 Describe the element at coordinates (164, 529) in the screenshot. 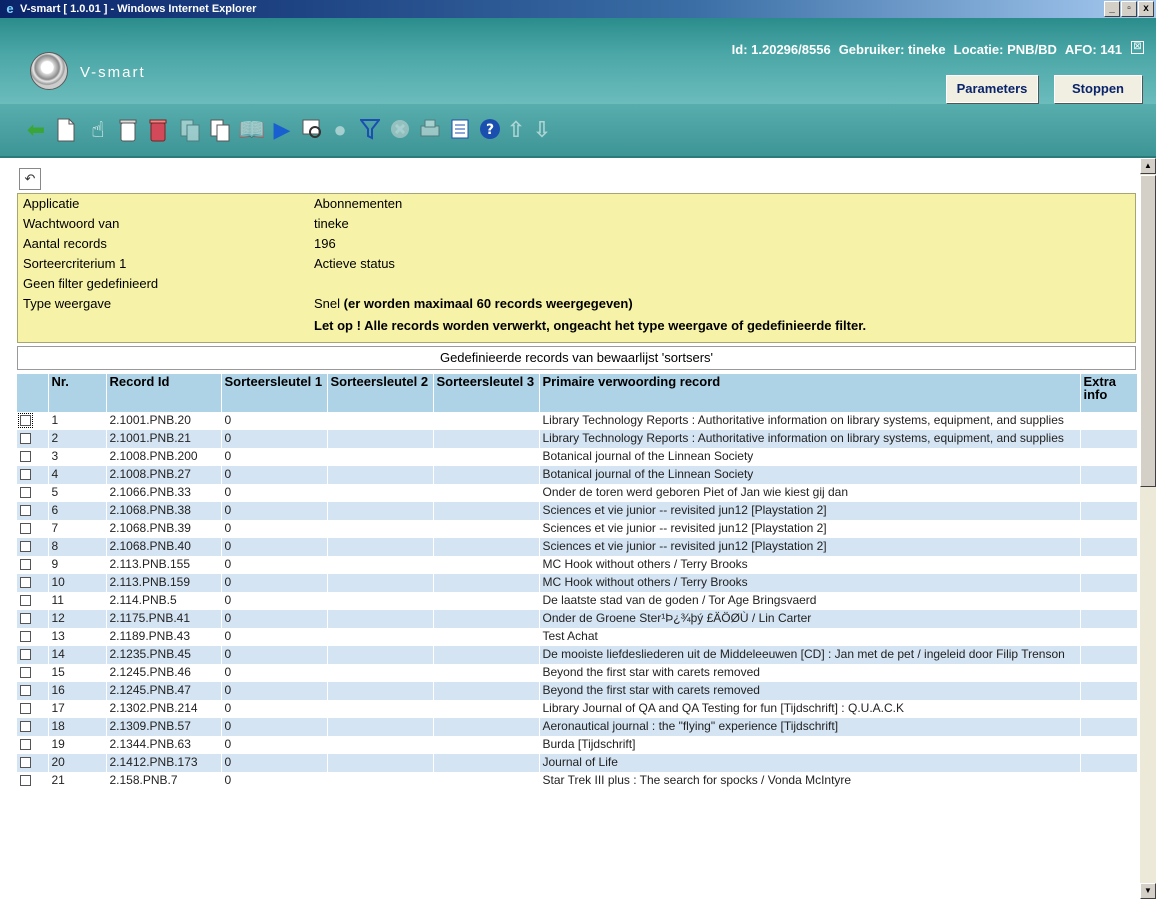

I see `row-record-id: 2.1068.PNB.39` at that location.